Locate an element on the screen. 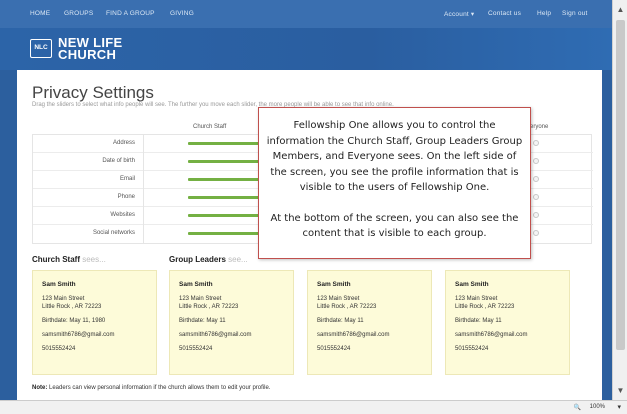  browser-status-bar: 🔍 100% ▾ is located at coordinates (313, 407).